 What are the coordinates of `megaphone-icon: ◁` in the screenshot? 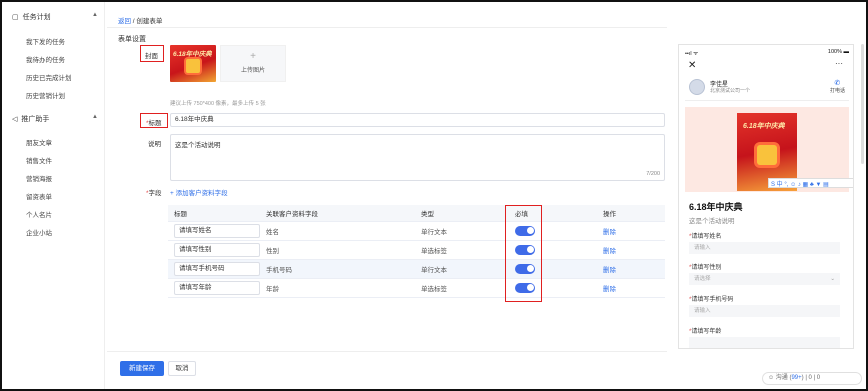 It's located at (15, 119).